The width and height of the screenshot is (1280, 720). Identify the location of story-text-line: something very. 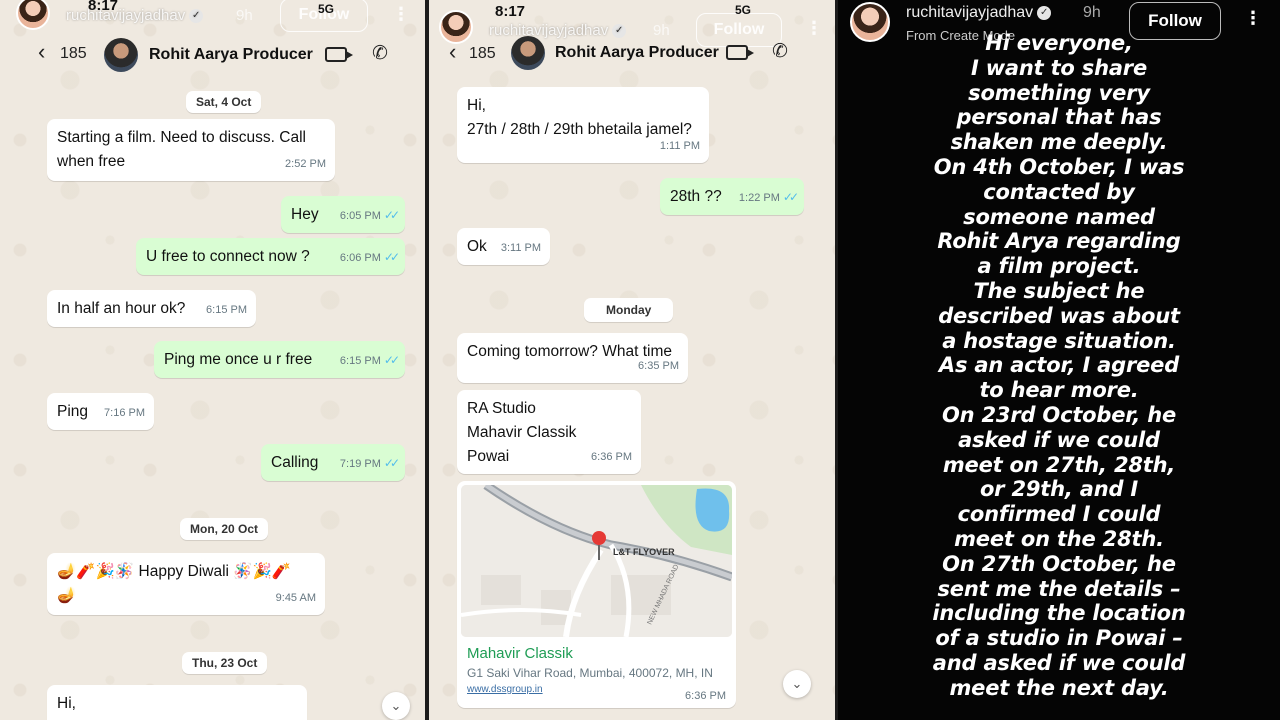
(1059, 92).